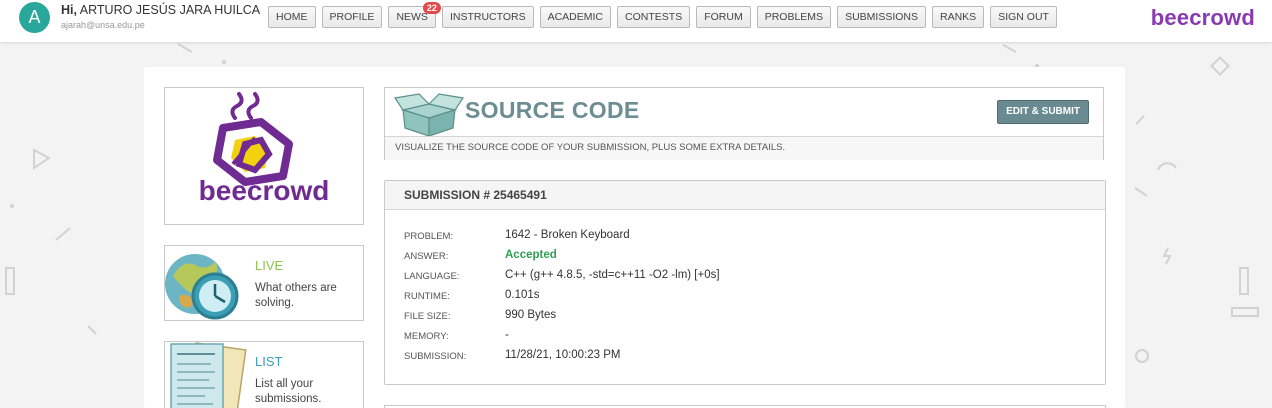 The width and height of the screenshot is (1272, 408). I want to click on nav-forum-label: FORUM, so click(723, 17).